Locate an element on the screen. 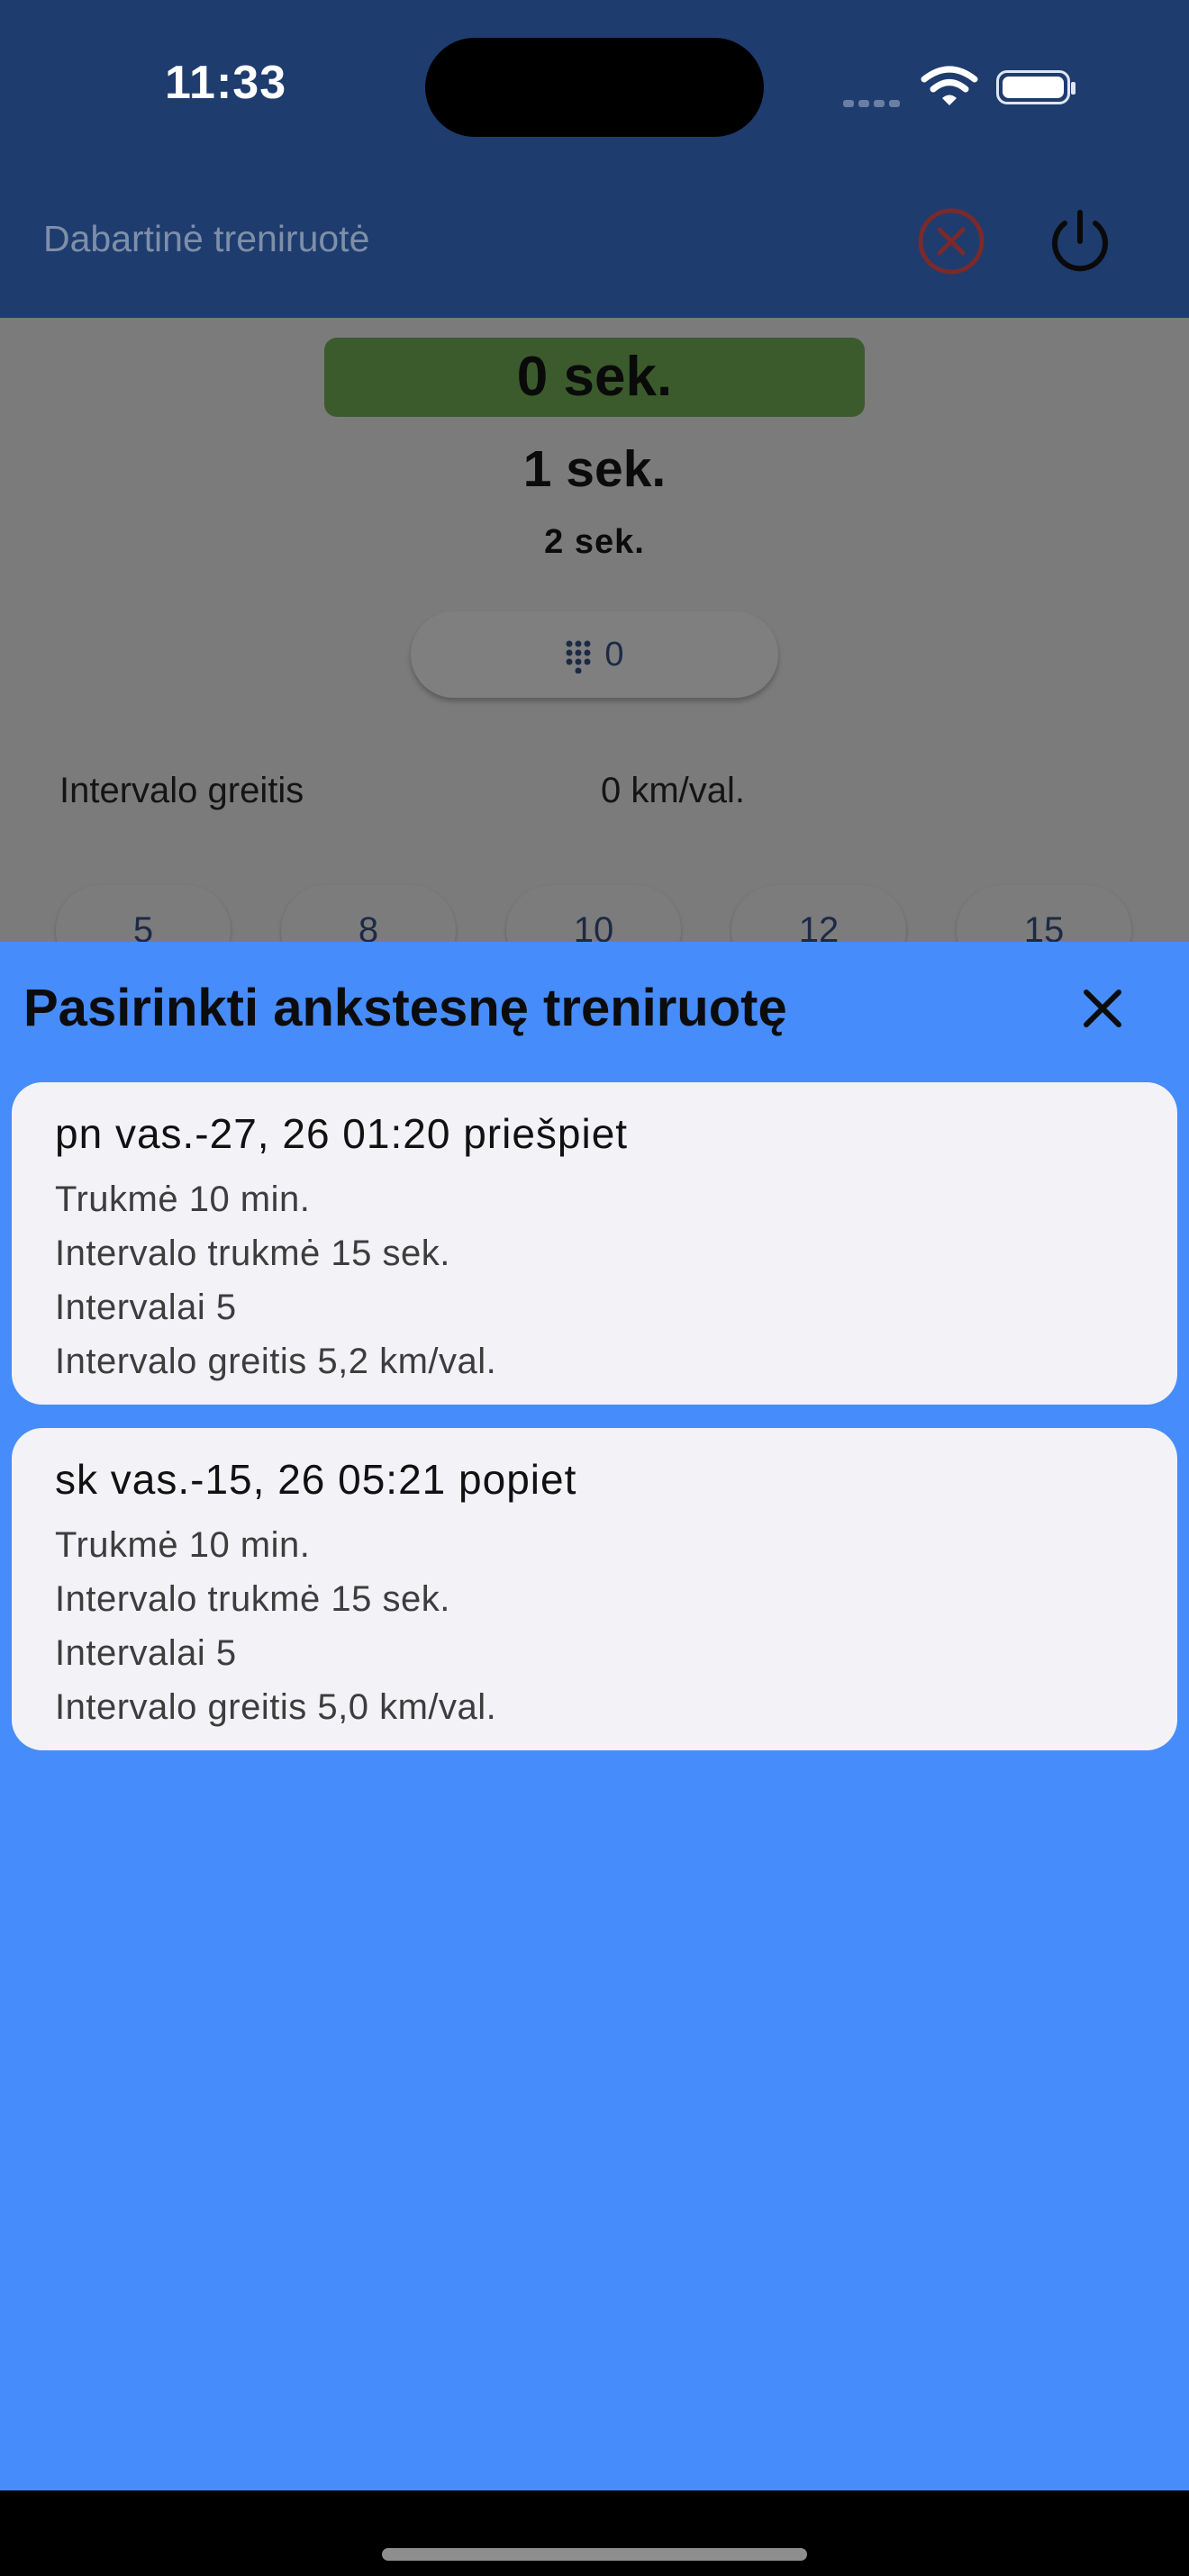 The width and height of the screenshot is (1189, 2576). status-time: 11:33 is located at coordinates (226, 83).